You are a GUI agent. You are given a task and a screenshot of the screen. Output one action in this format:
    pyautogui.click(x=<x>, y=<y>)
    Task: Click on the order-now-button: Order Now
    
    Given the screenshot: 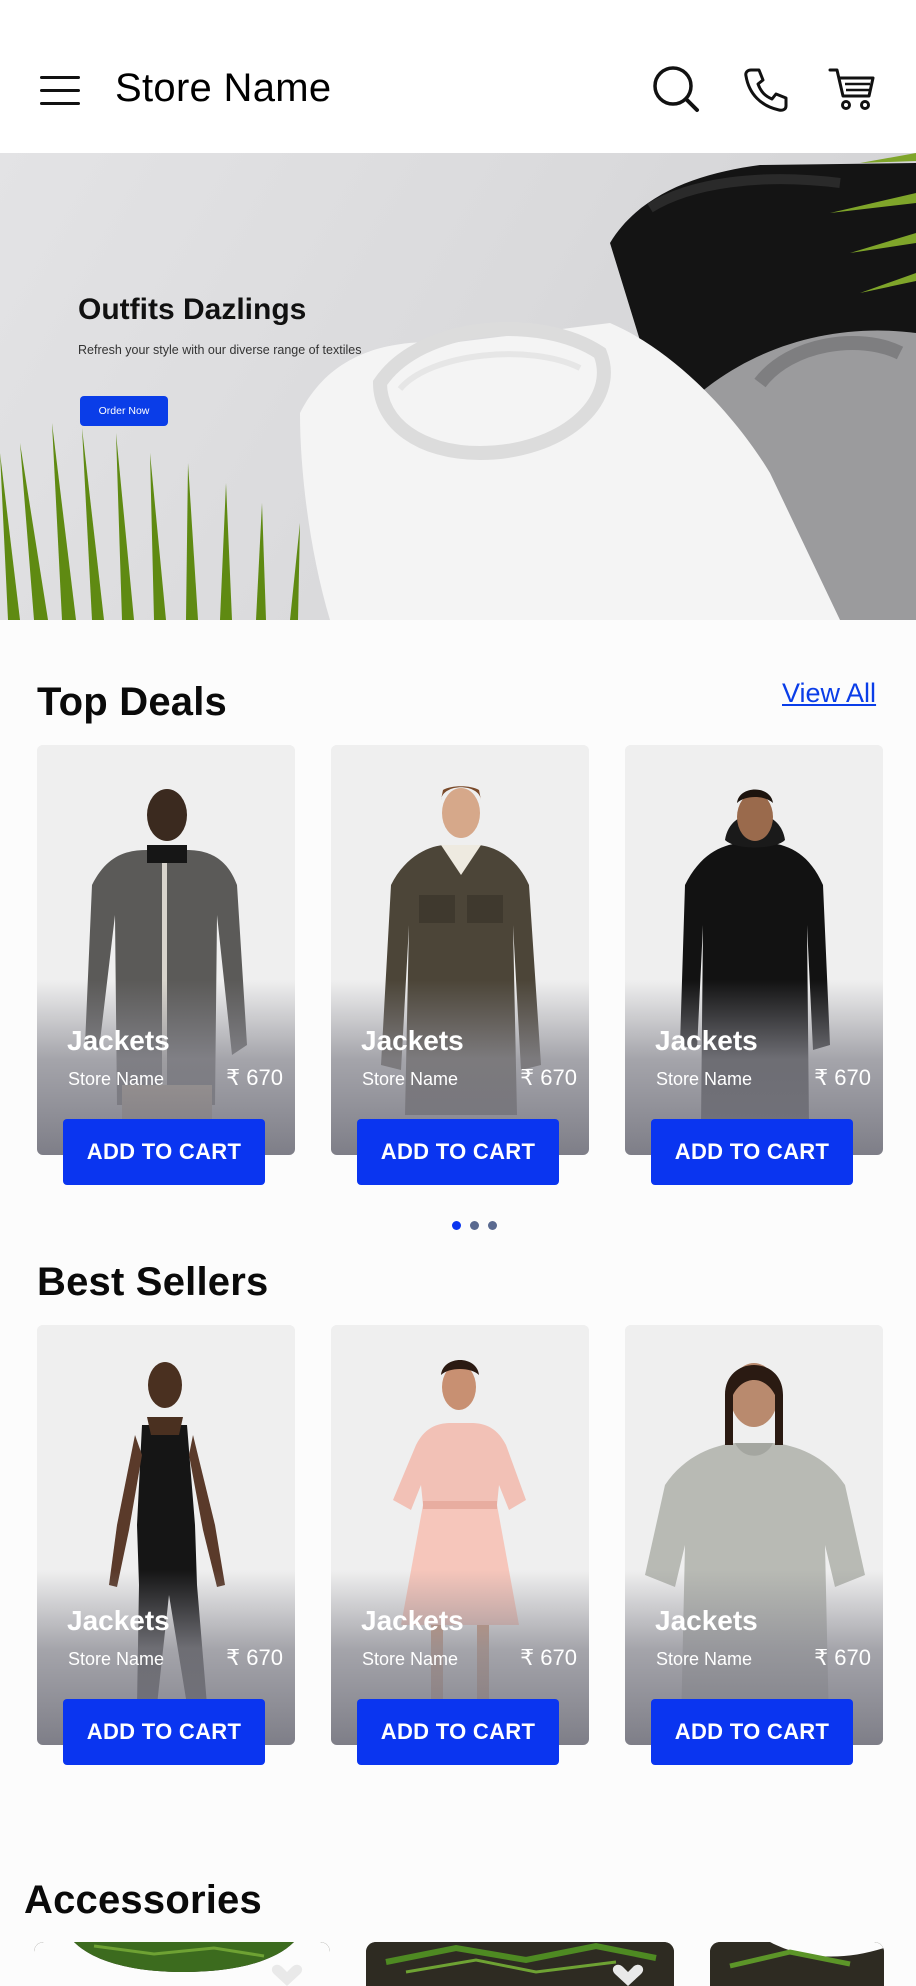 What is the action you would take?
    pyautogui.click(x=124, y=411)
    